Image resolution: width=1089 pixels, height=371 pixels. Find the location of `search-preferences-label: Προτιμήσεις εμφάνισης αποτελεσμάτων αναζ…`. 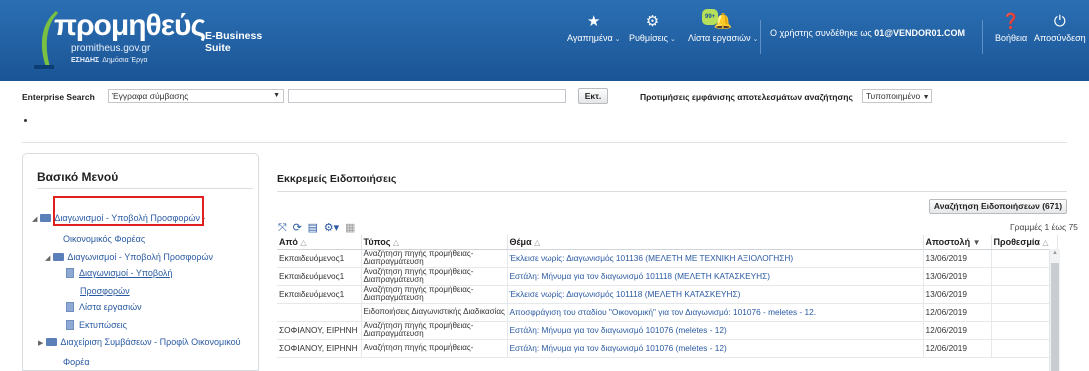

search-preferences-label: Προτιμήσεις εμφάνισης αποτελεσμάτων αναζ… is located at coordinates (746, 97).